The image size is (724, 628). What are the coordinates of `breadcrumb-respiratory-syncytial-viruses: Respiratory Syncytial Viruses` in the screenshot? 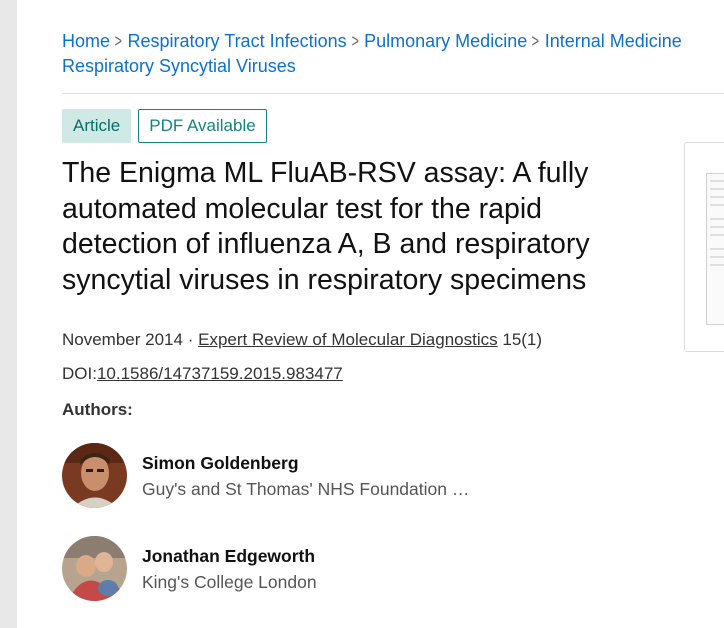 It's located at (179, 66).